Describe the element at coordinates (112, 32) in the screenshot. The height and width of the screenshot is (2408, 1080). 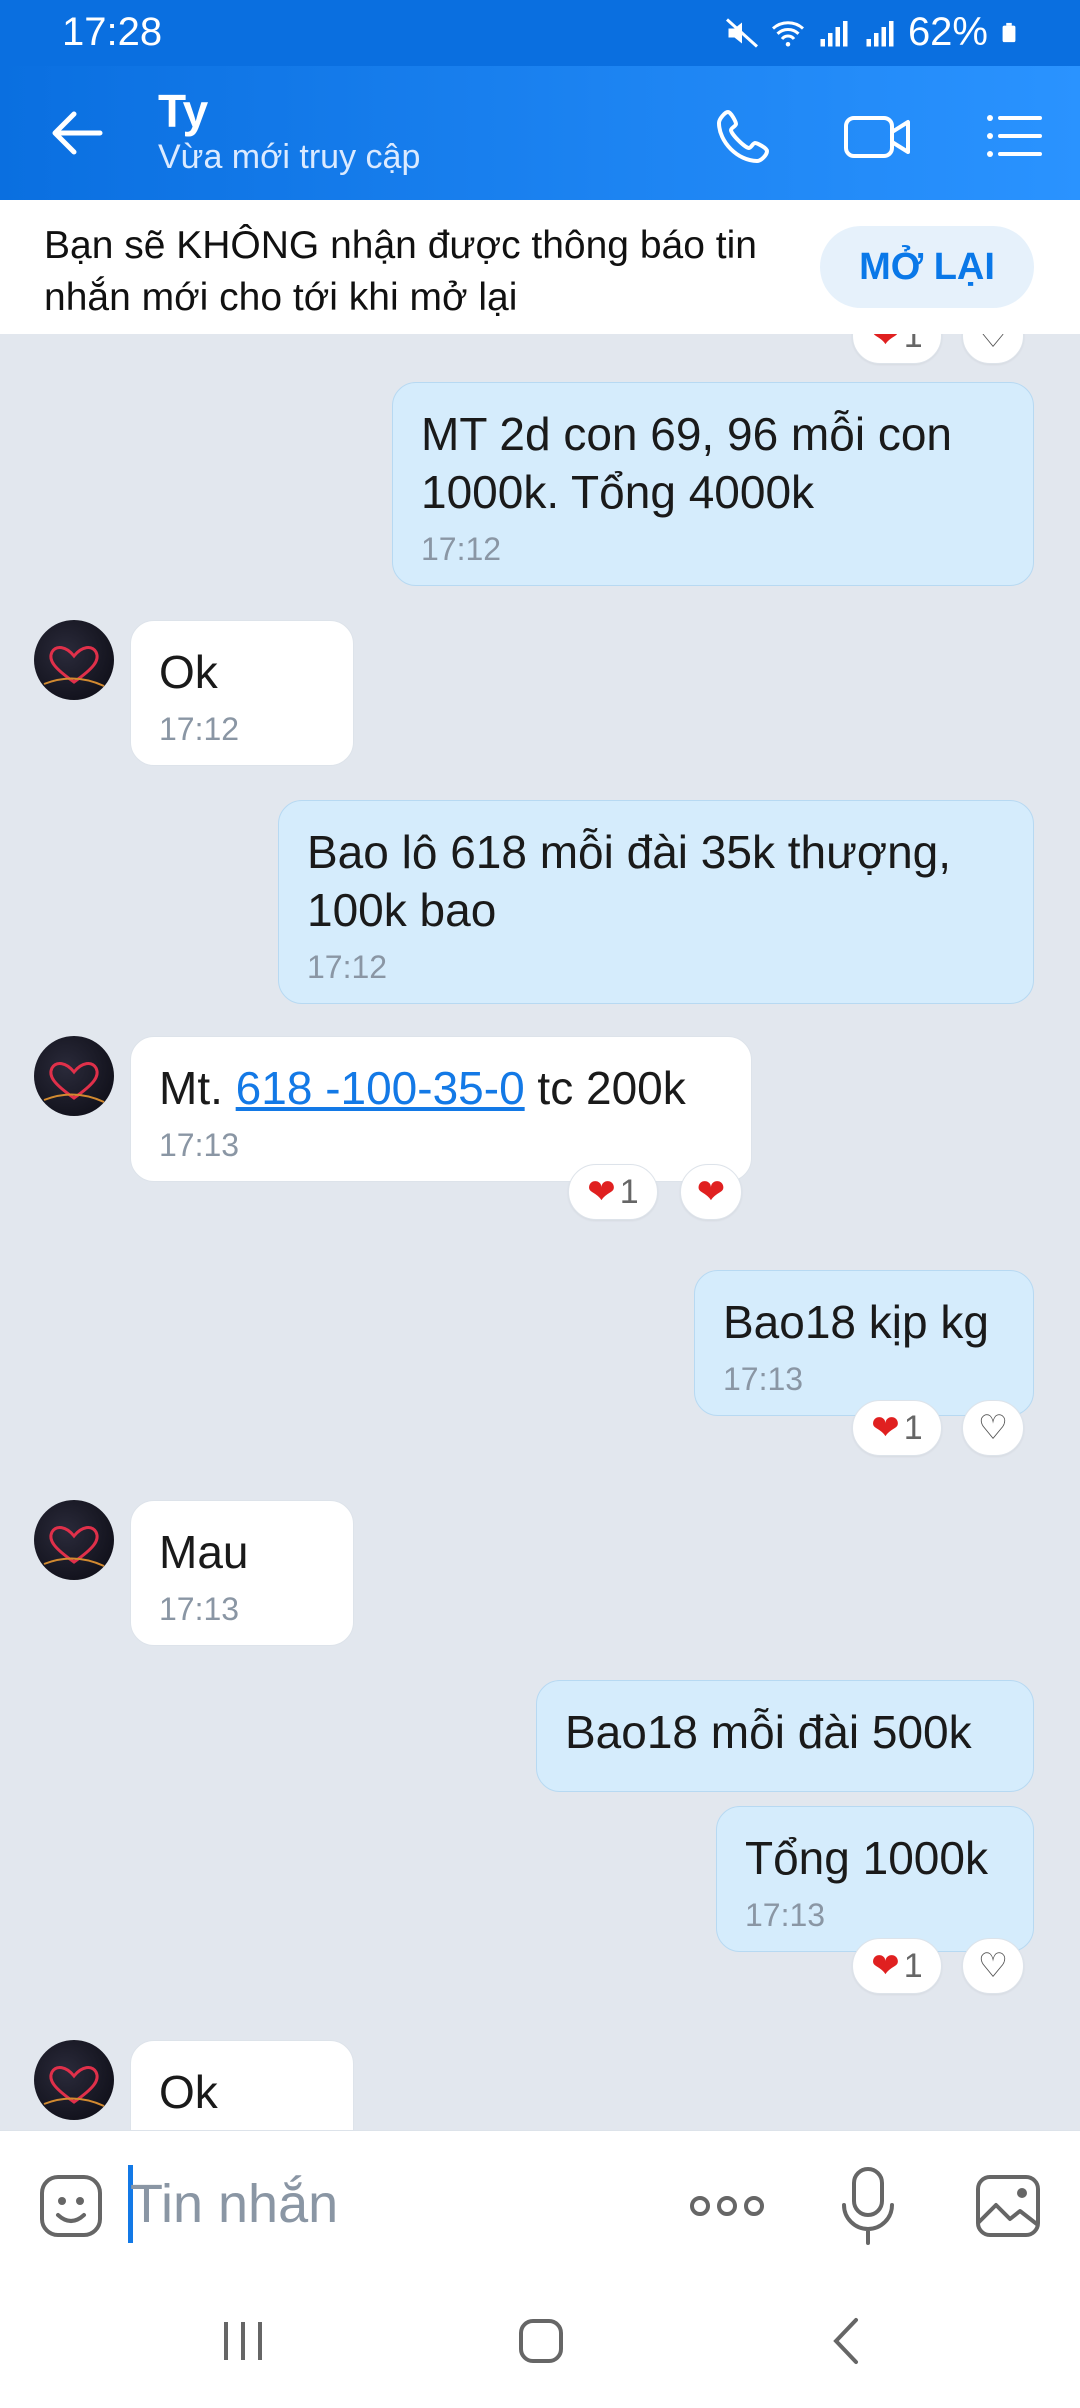
I see `status-time: 17:28` at that location.